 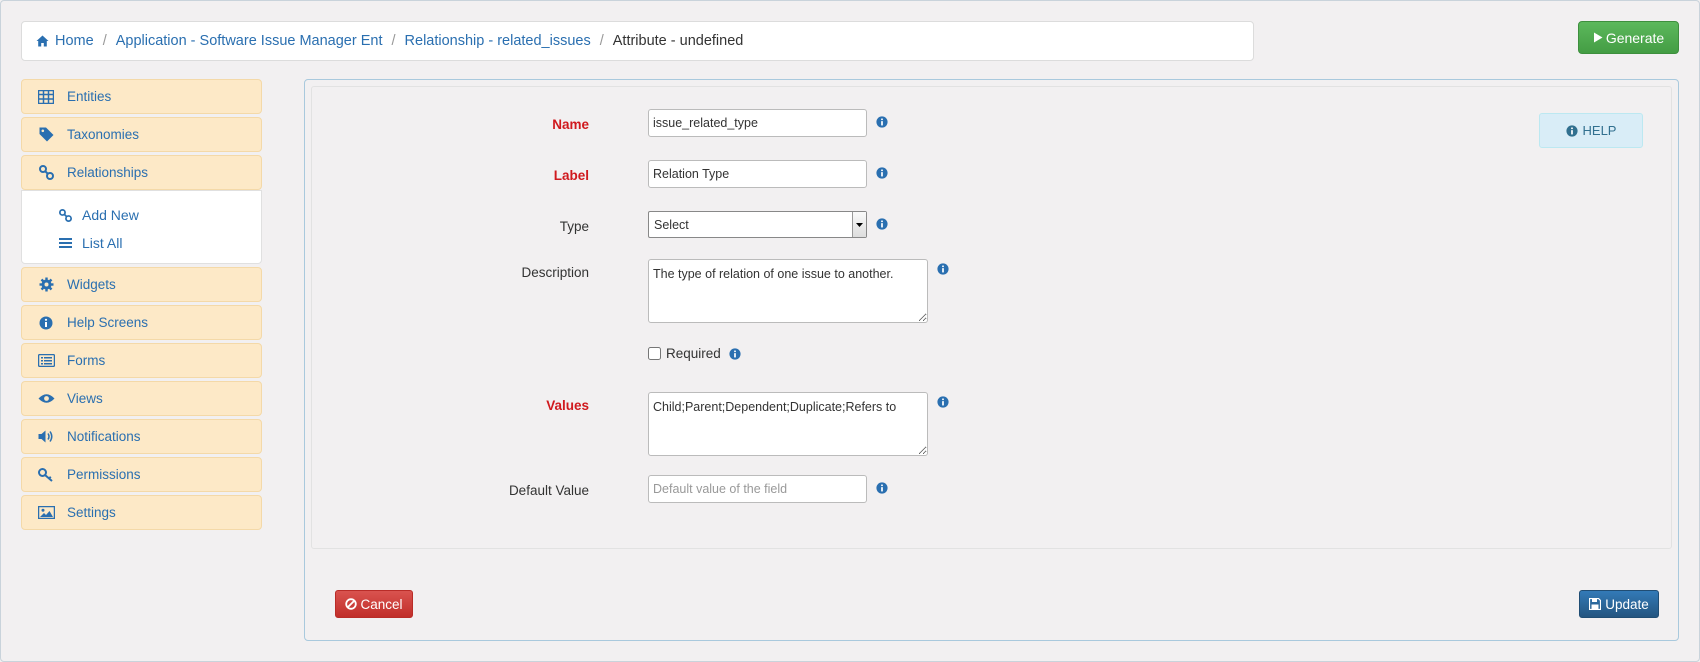 What do you see at coordinates (757, 224) in the screenshot?
I see `type-select: Select` at bounding box center [757, 224].